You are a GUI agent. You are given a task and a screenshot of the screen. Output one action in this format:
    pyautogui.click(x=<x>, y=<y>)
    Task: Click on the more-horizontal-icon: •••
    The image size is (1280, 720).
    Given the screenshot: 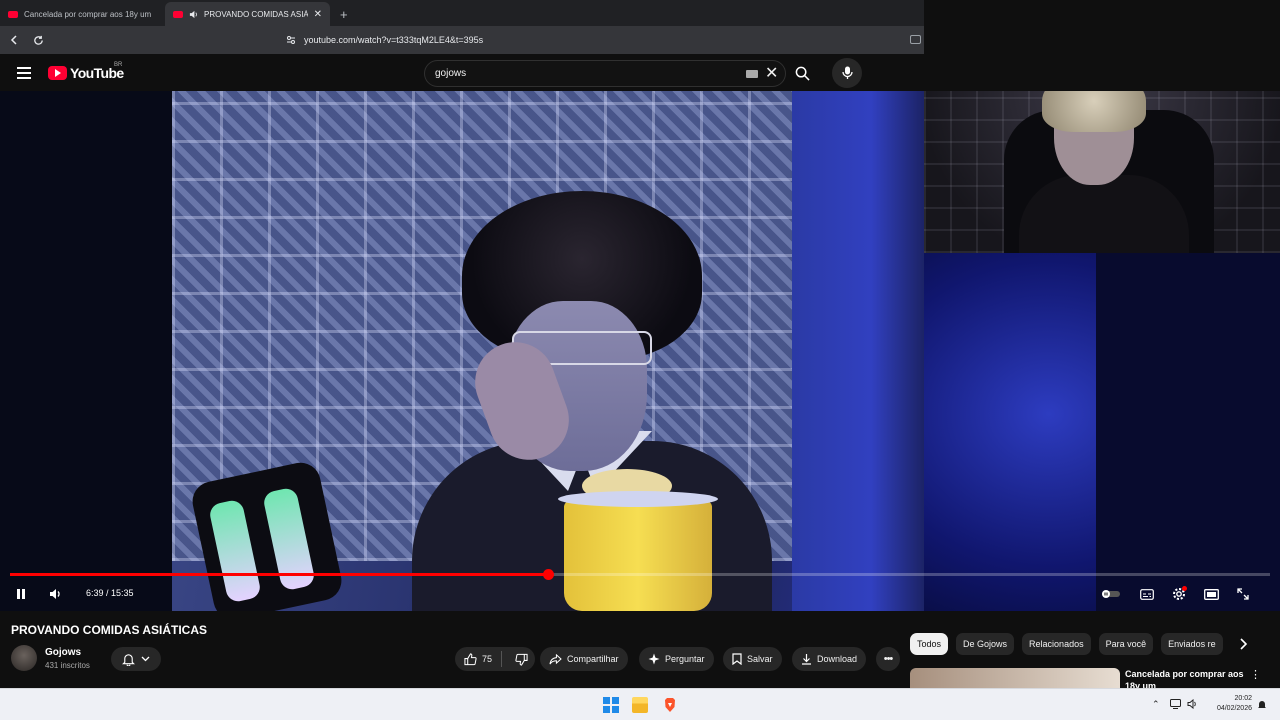 What is the action you would take?
    pyautogui.click(x=888, y=659)
    